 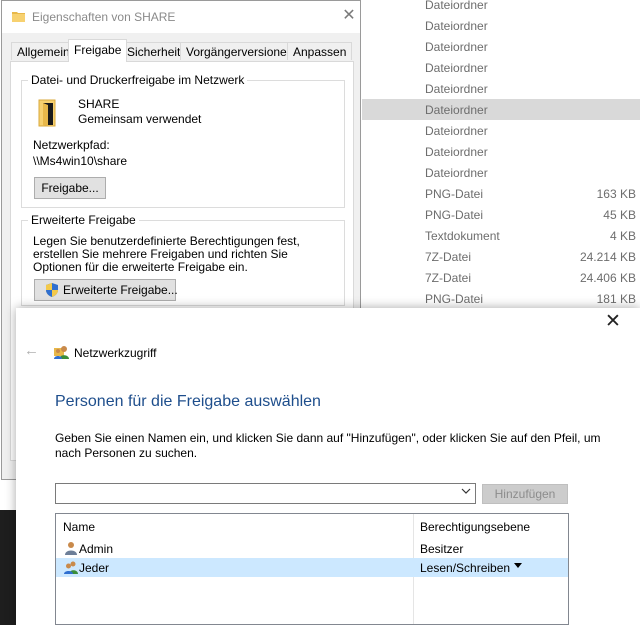 What do you see at coordinates (115, 353) in the screenshot?
I see `dialog-title: Netzwerkzugriff` at bounding box center [115, 353].